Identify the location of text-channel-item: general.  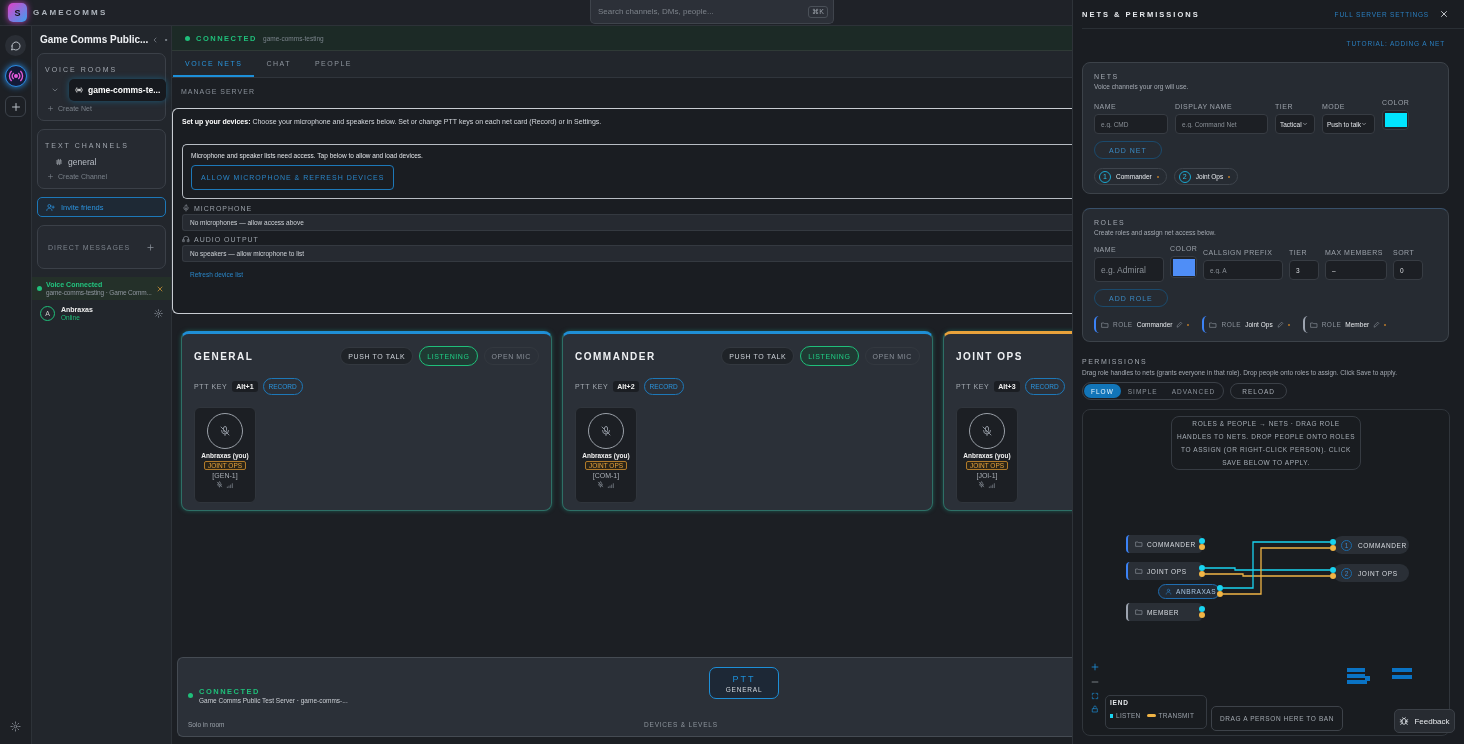
(76, 162).